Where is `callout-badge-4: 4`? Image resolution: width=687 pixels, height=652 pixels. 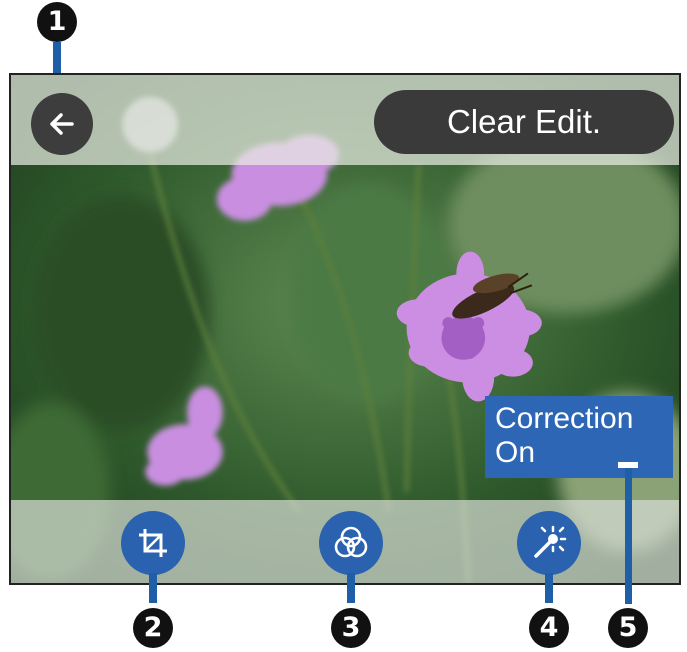
callout-badge-4: 4 is located at coordinates (549, 628).